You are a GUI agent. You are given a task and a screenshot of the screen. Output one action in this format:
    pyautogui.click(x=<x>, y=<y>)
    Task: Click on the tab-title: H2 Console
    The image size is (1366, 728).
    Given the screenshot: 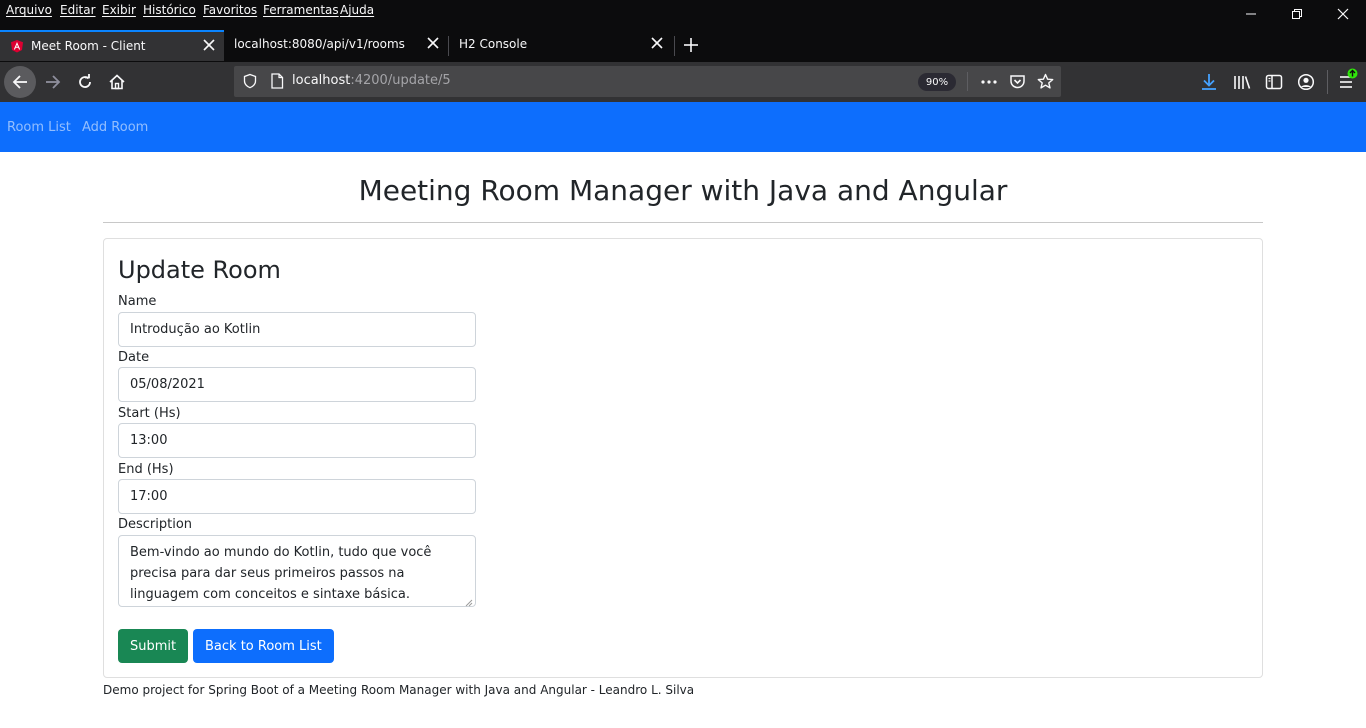 What is the action you would take?
    pyautogui.click(x=493, y=44)
    